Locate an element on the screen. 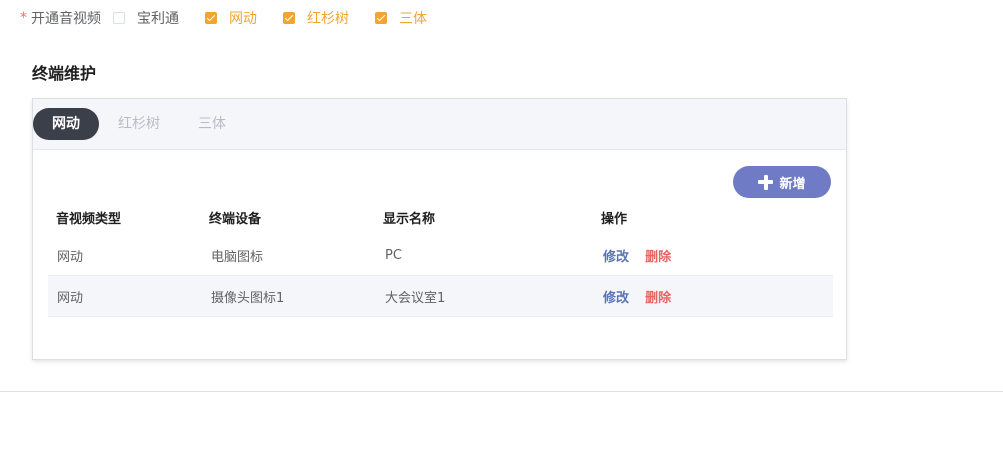 The height and width of the screenshot is (464, 1003). enable-av-row: * 开通音视频 宝利通 网动 红杉树 三体 is located at coordinates (236, 18).